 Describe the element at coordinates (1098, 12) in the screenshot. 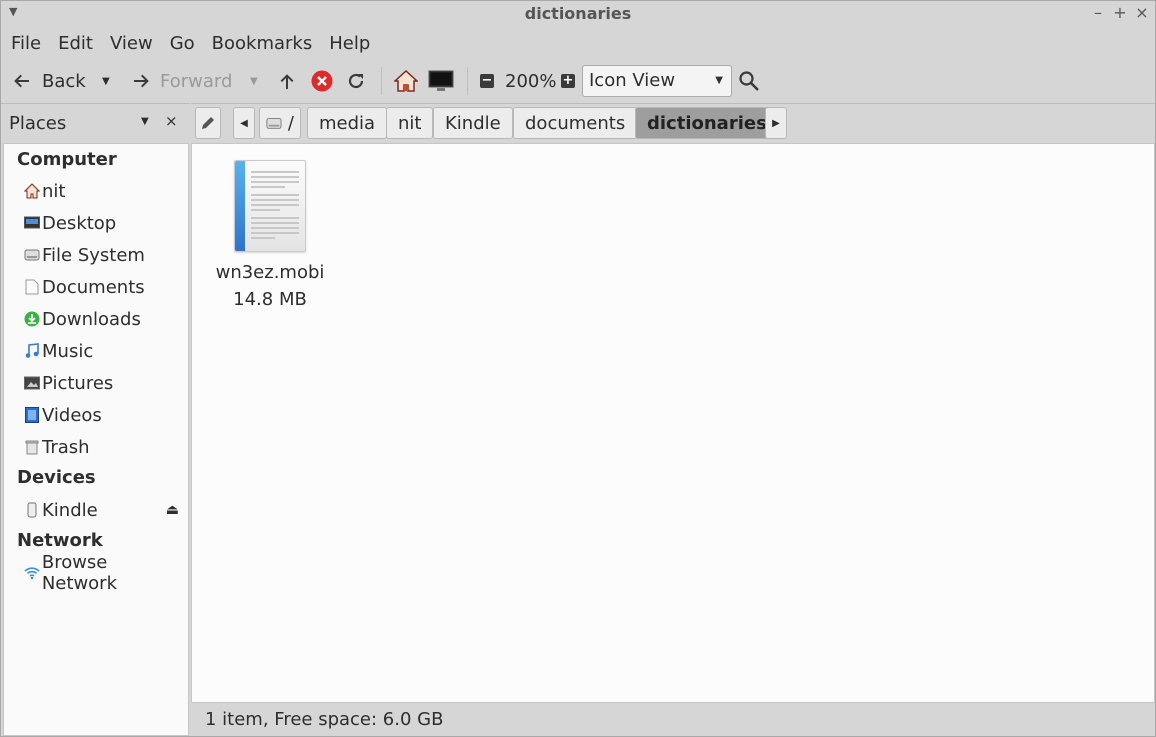

I see `minimize-icon: –` at that location.